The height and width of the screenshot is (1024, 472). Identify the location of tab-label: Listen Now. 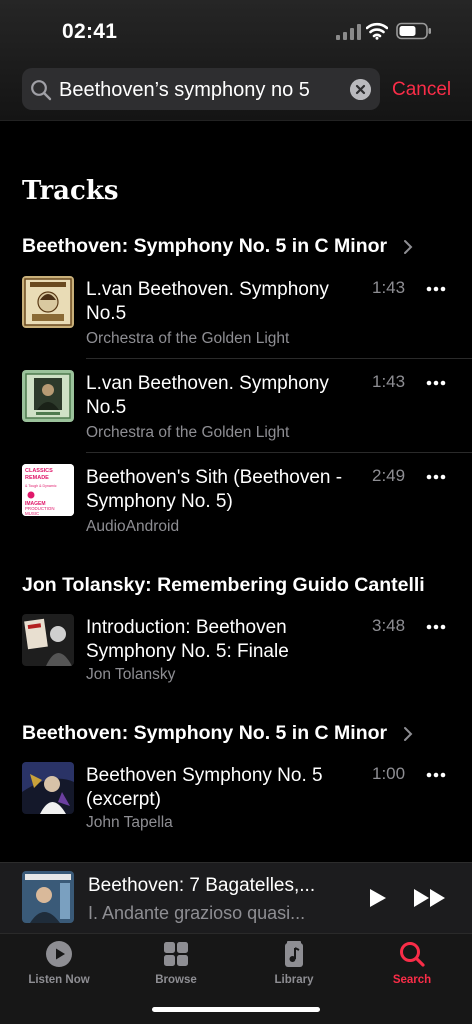
(59, 980).